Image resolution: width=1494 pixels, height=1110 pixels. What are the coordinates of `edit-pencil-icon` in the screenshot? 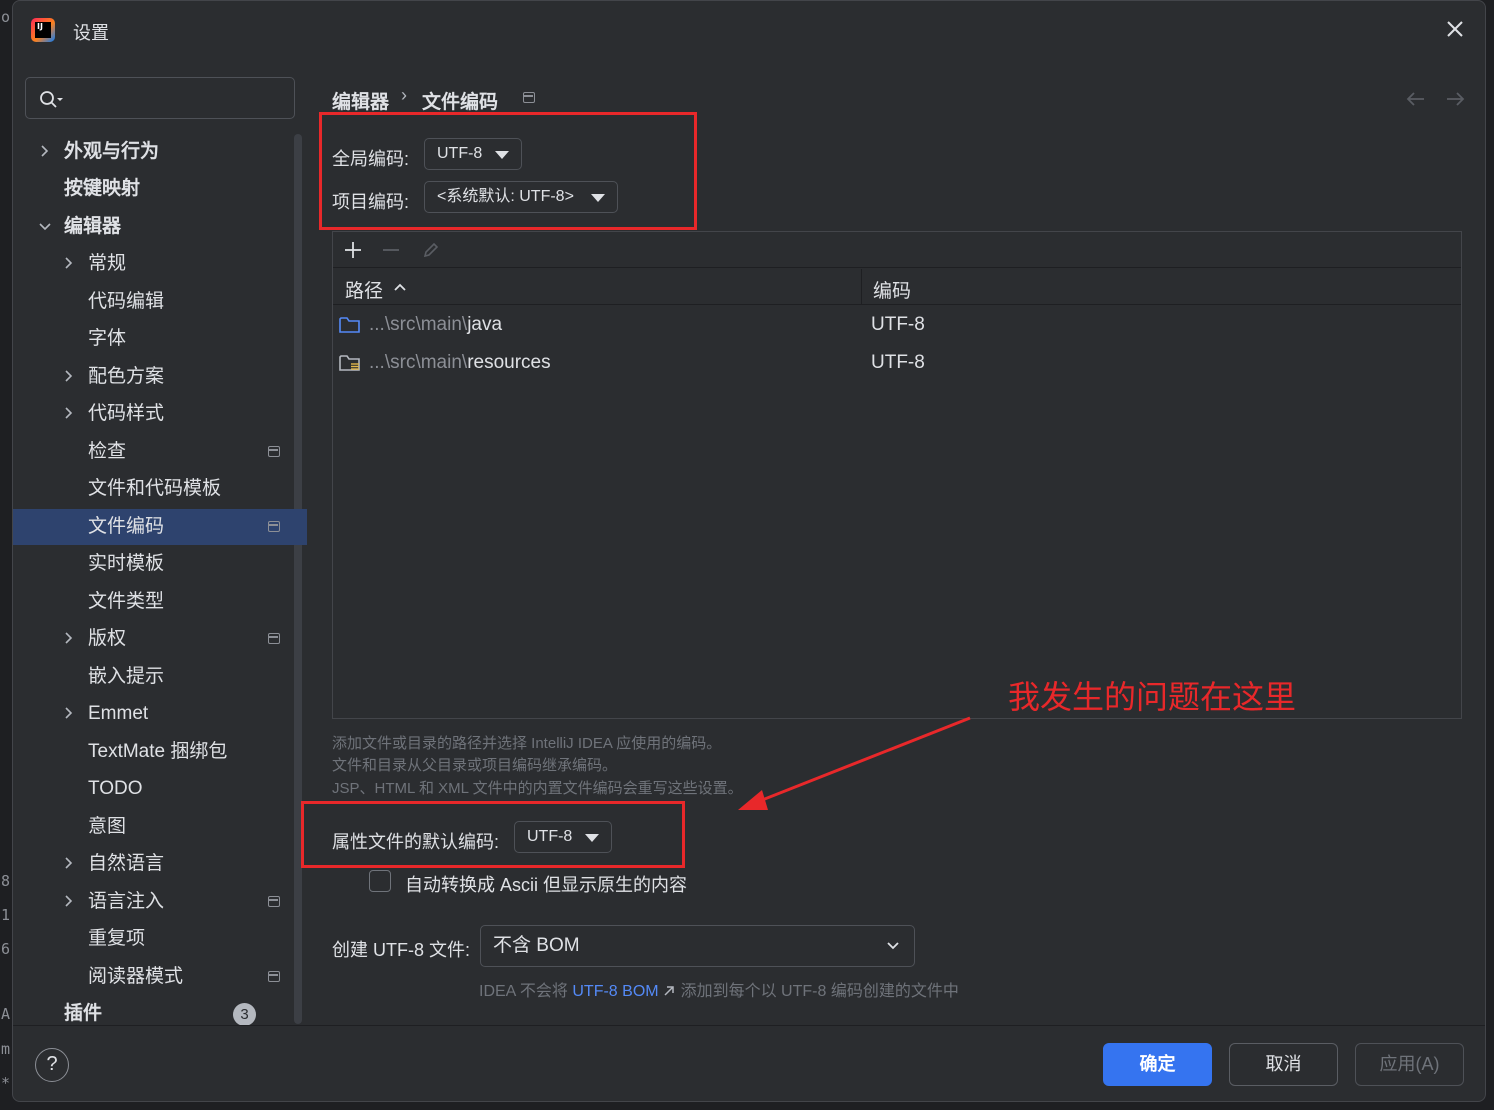 It's located at (431, 250).